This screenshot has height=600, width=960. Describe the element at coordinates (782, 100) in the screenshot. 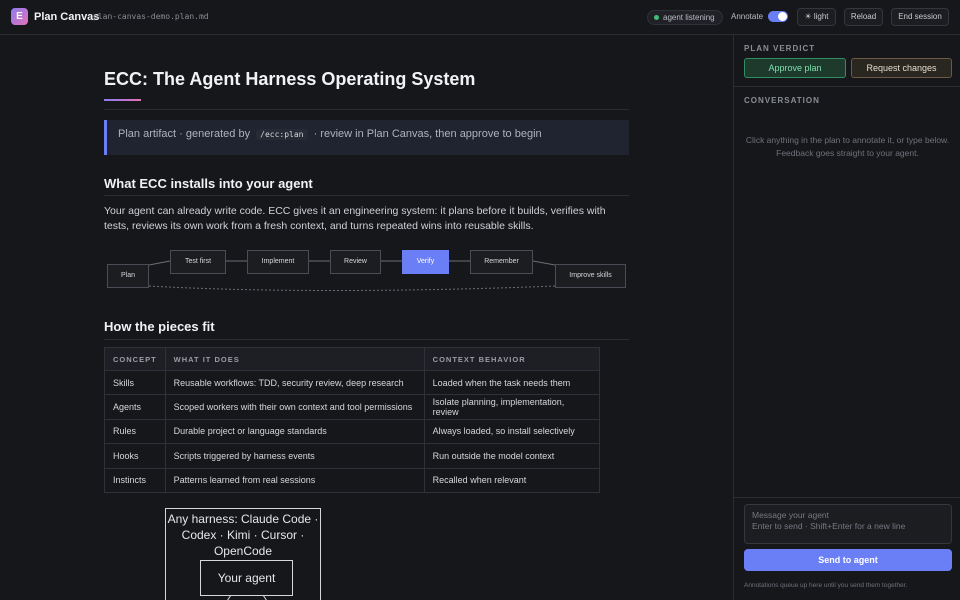

I see `conversation-section-label: CONVERSATION` at that location.